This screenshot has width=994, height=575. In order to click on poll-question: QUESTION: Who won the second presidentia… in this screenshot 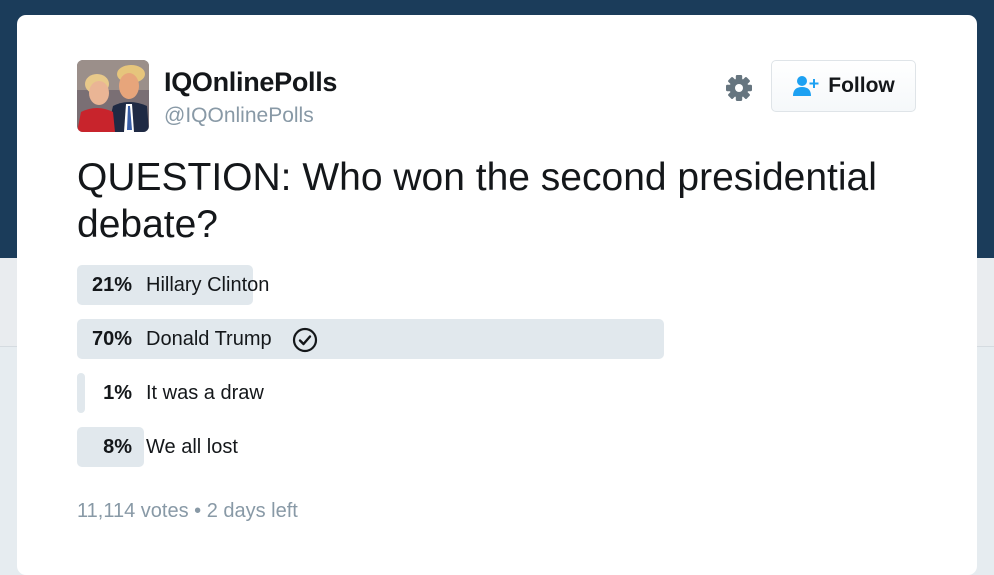, I will do `click(477, 201)`.